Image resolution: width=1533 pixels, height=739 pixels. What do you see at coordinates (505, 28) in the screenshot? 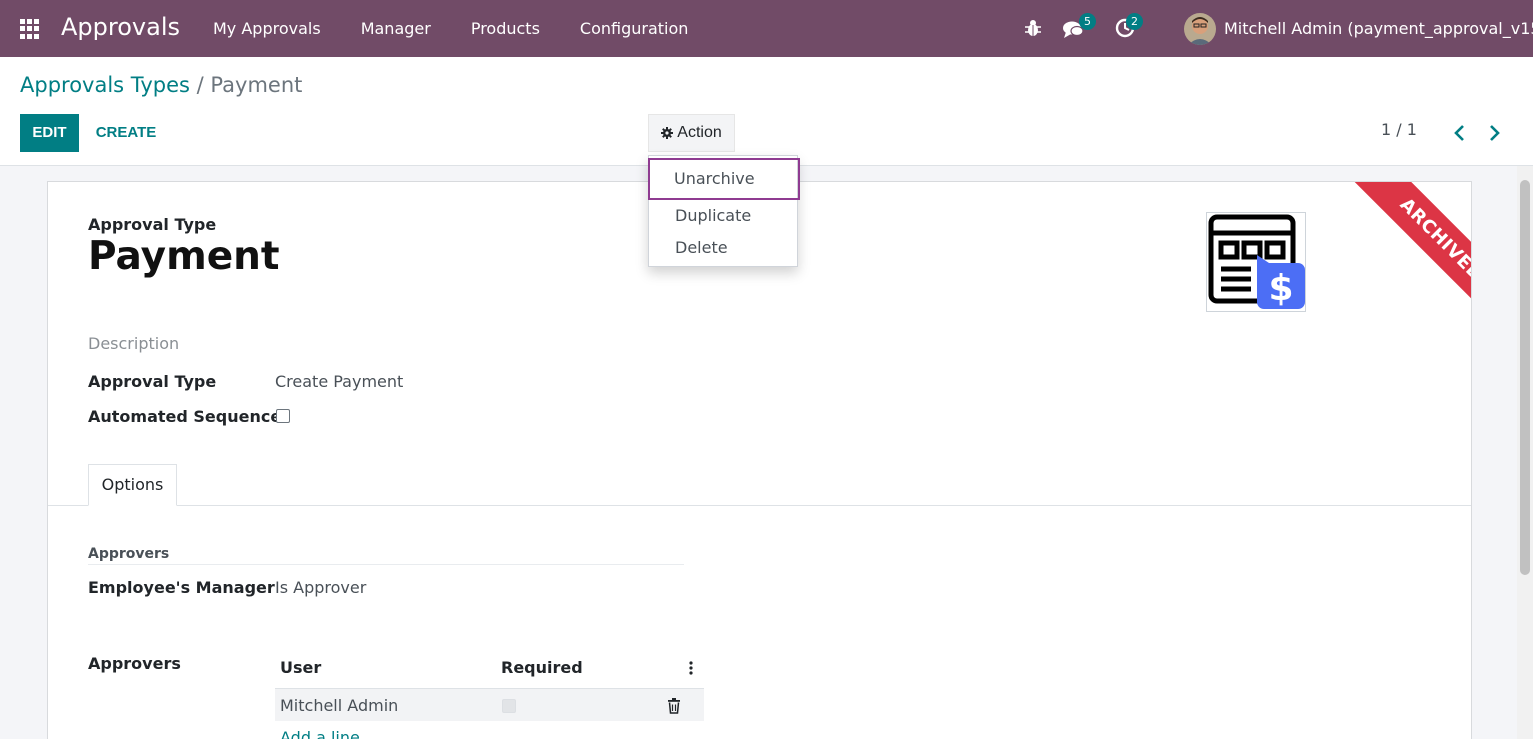
I see `menu-products: Products` at bounding box center [505, 28].